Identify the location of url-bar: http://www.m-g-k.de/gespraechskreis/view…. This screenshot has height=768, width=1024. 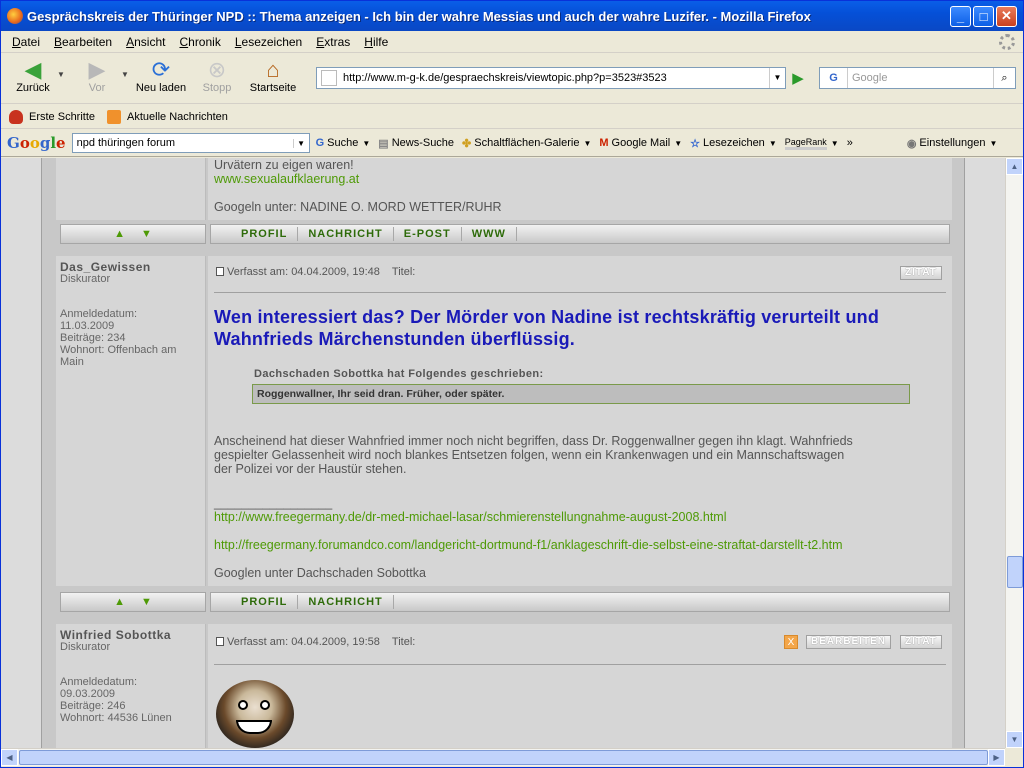
(551, 78).